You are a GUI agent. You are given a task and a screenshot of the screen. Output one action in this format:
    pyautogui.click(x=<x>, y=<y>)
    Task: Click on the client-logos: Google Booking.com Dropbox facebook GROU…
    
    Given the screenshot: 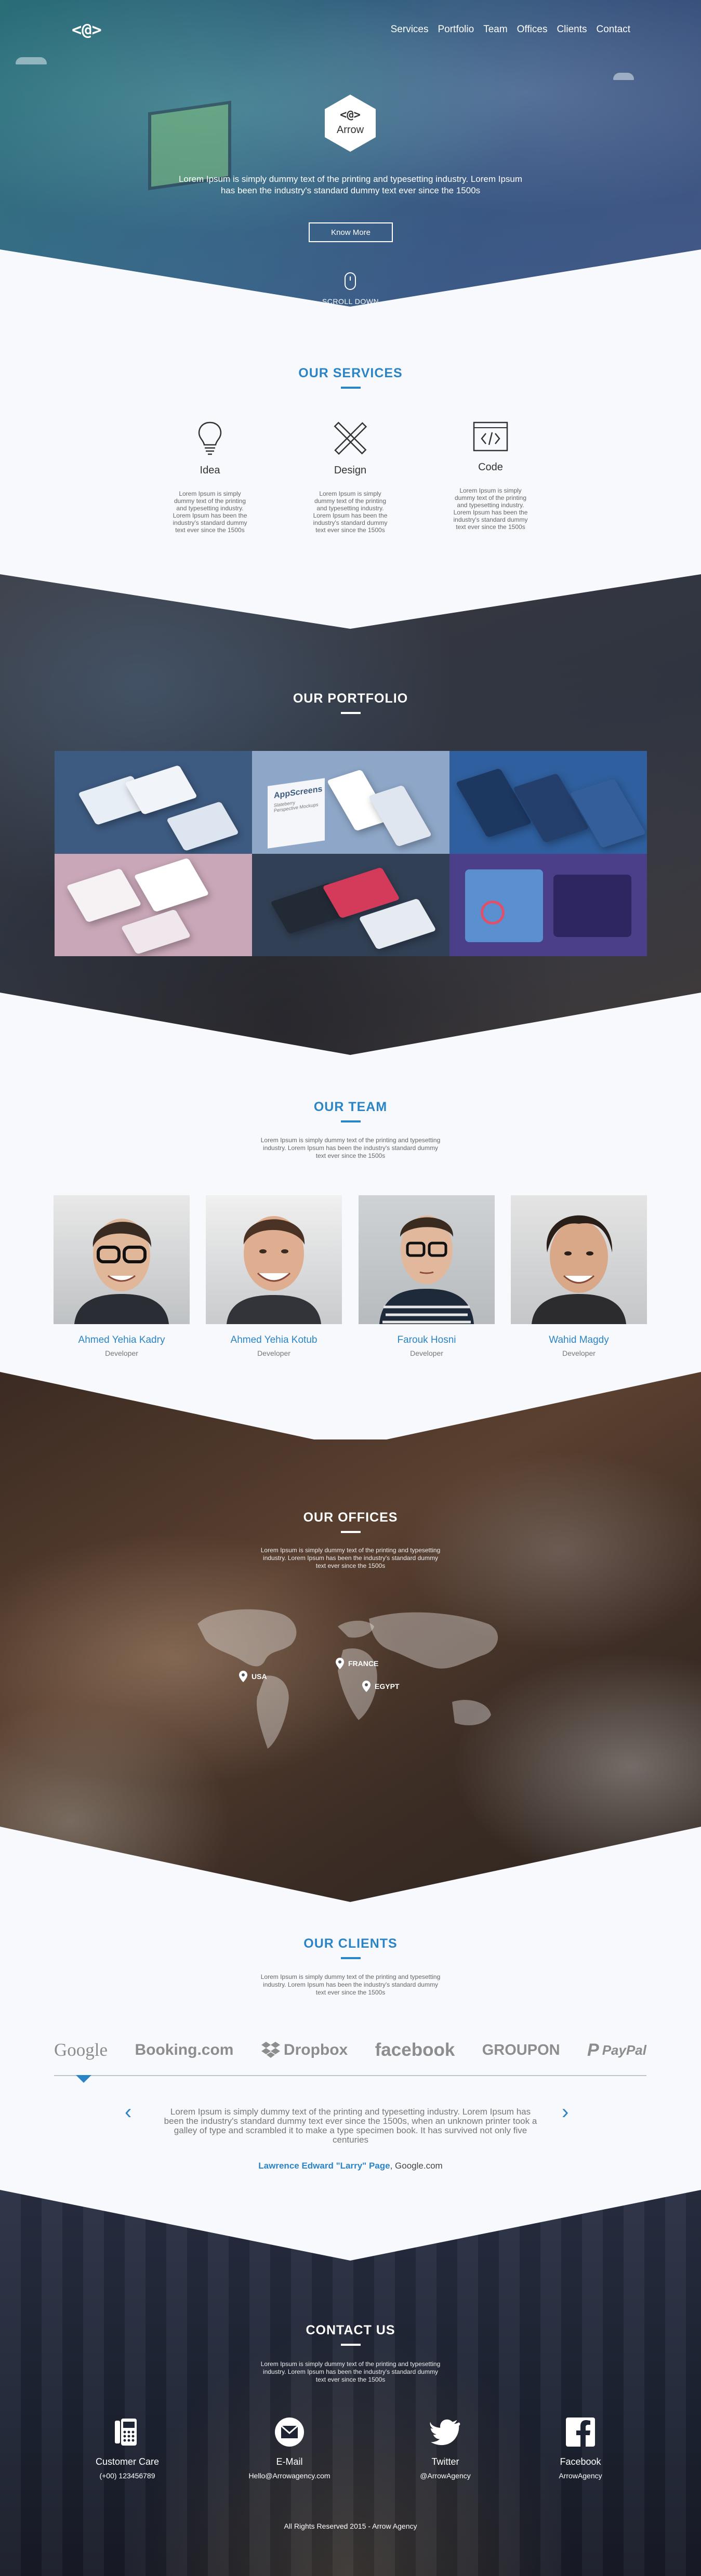 What is the action you would take?
    pyautogui.click(x=350, y=2050)
    